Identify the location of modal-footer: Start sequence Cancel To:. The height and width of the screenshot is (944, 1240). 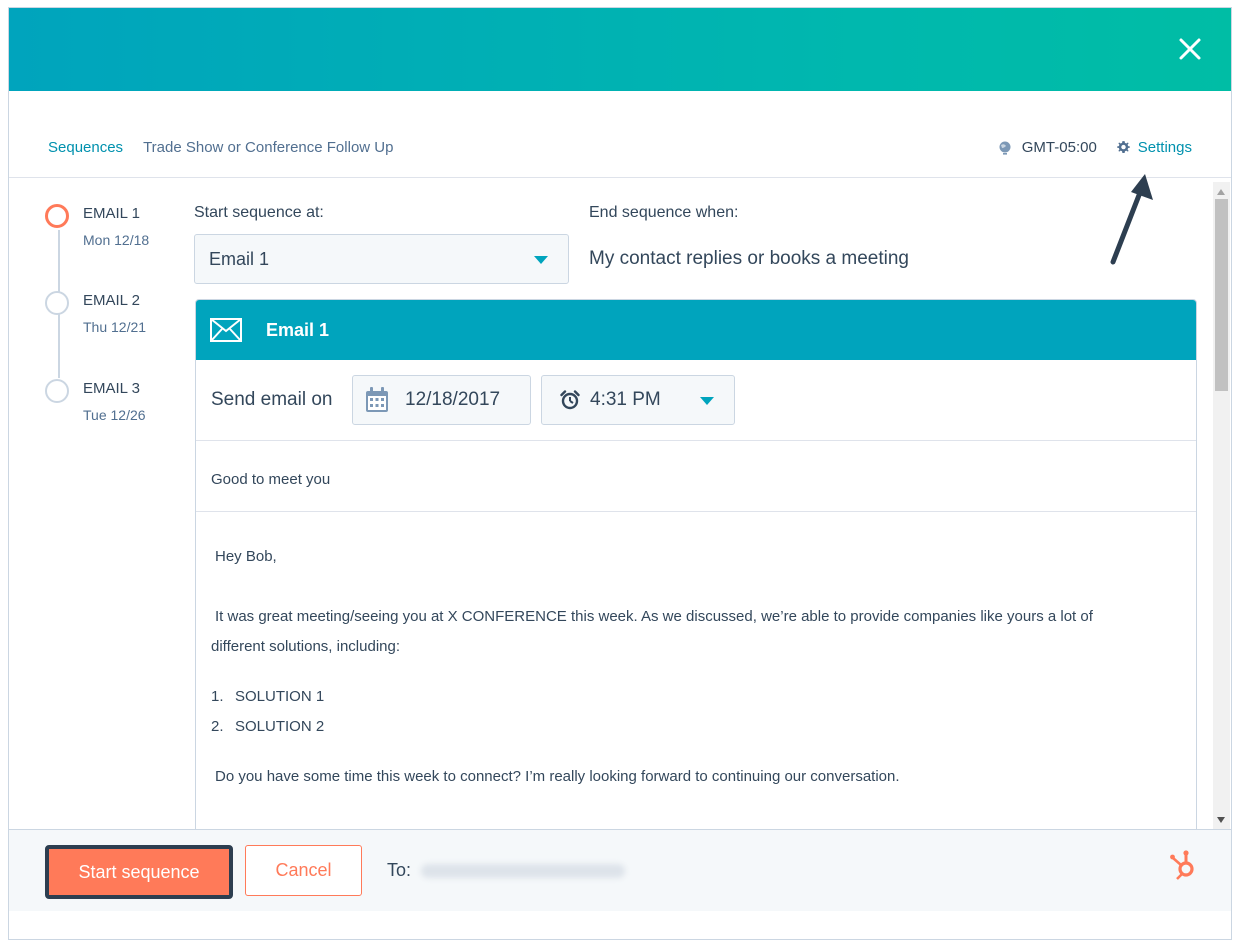
(620, 870).